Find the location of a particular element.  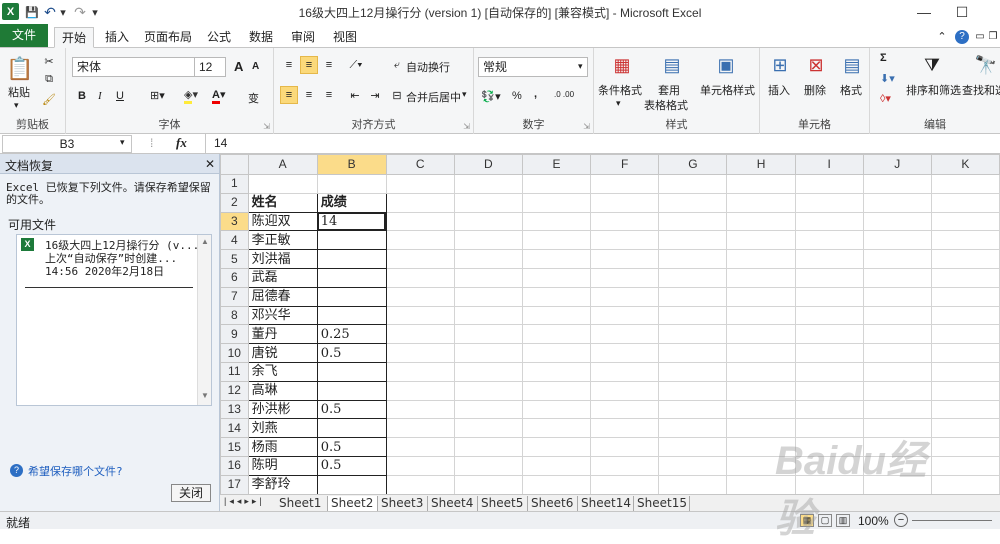

column-header-g: G is located at coordinates (693, 164).